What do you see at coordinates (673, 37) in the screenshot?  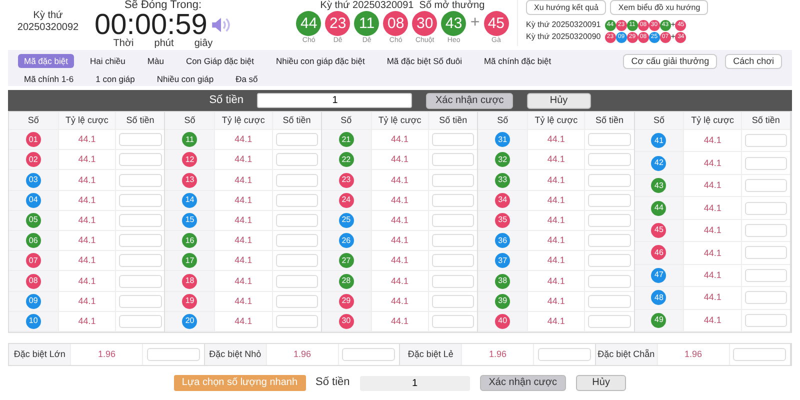 I see `plus-sign: +` at bounding box center [673, 37].